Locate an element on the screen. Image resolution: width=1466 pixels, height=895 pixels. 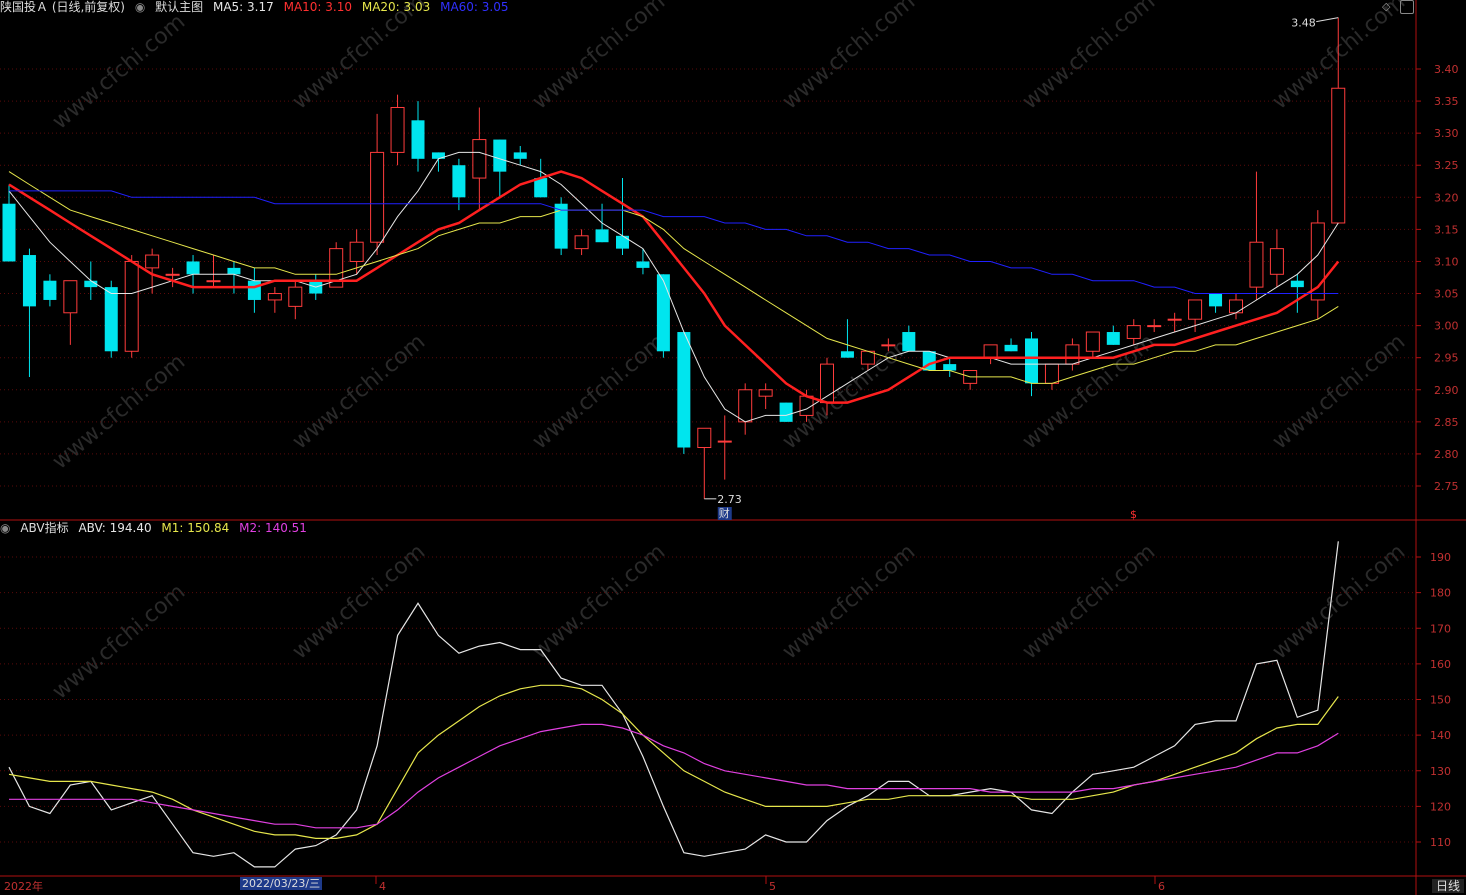
price-tick-label: 2.95 is located at coordinates (1446, 358).